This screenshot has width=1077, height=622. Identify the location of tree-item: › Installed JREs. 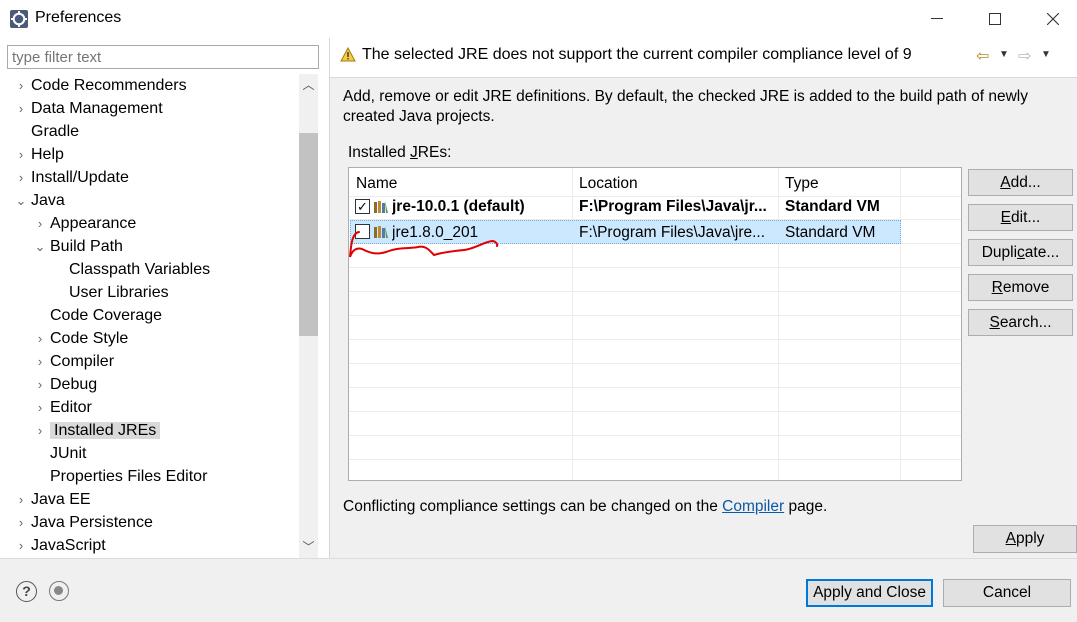
(97, 430).